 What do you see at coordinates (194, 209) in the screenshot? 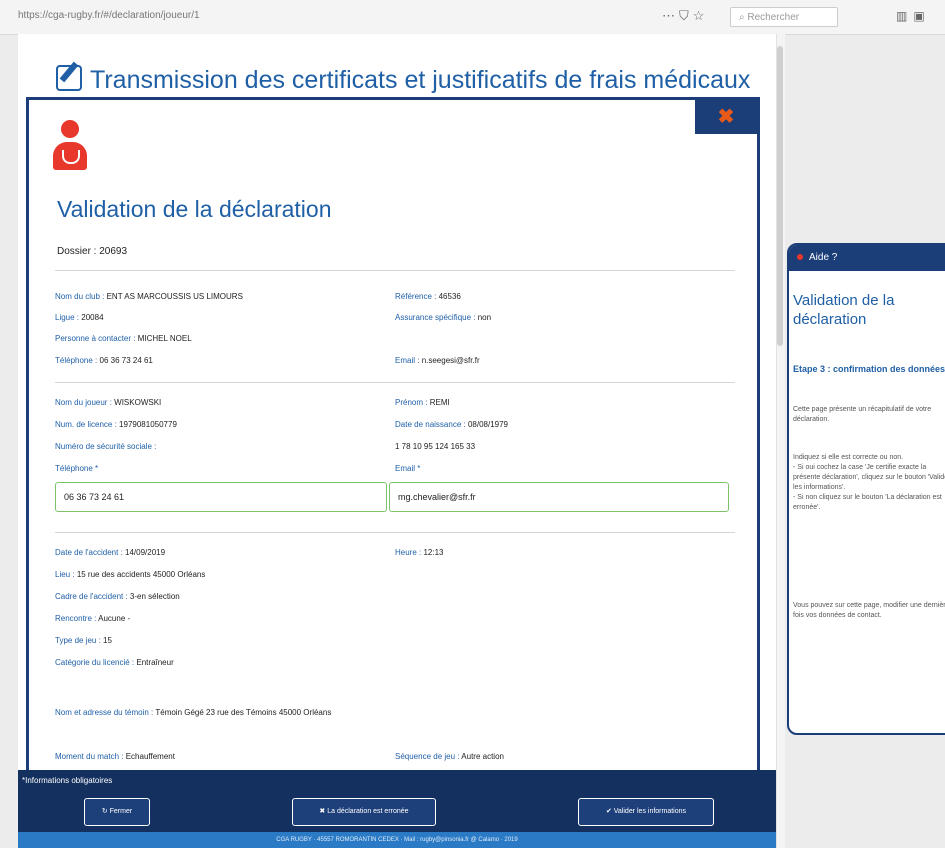
I see `modal-title: Validation de la déclaration` at bounding box center [194, 209].